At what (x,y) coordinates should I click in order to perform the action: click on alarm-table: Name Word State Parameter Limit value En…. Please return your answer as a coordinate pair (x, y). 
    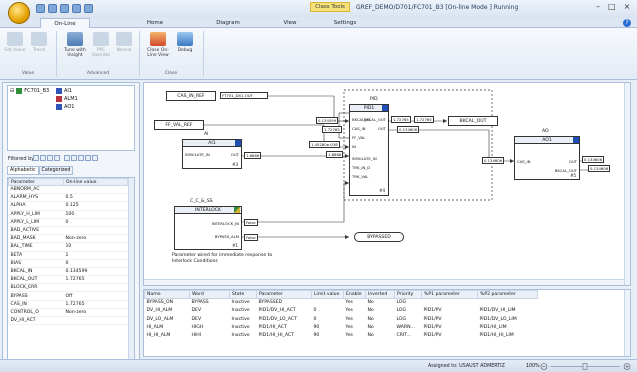
    Looking at the image, I should click on (387, 323).